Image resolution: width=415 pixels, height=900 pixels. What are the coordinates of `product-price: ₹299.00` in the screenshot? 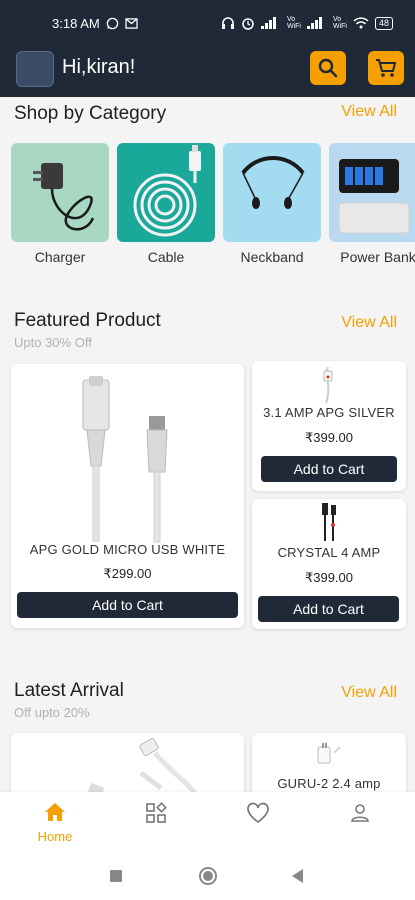 It's located at (127, 573).